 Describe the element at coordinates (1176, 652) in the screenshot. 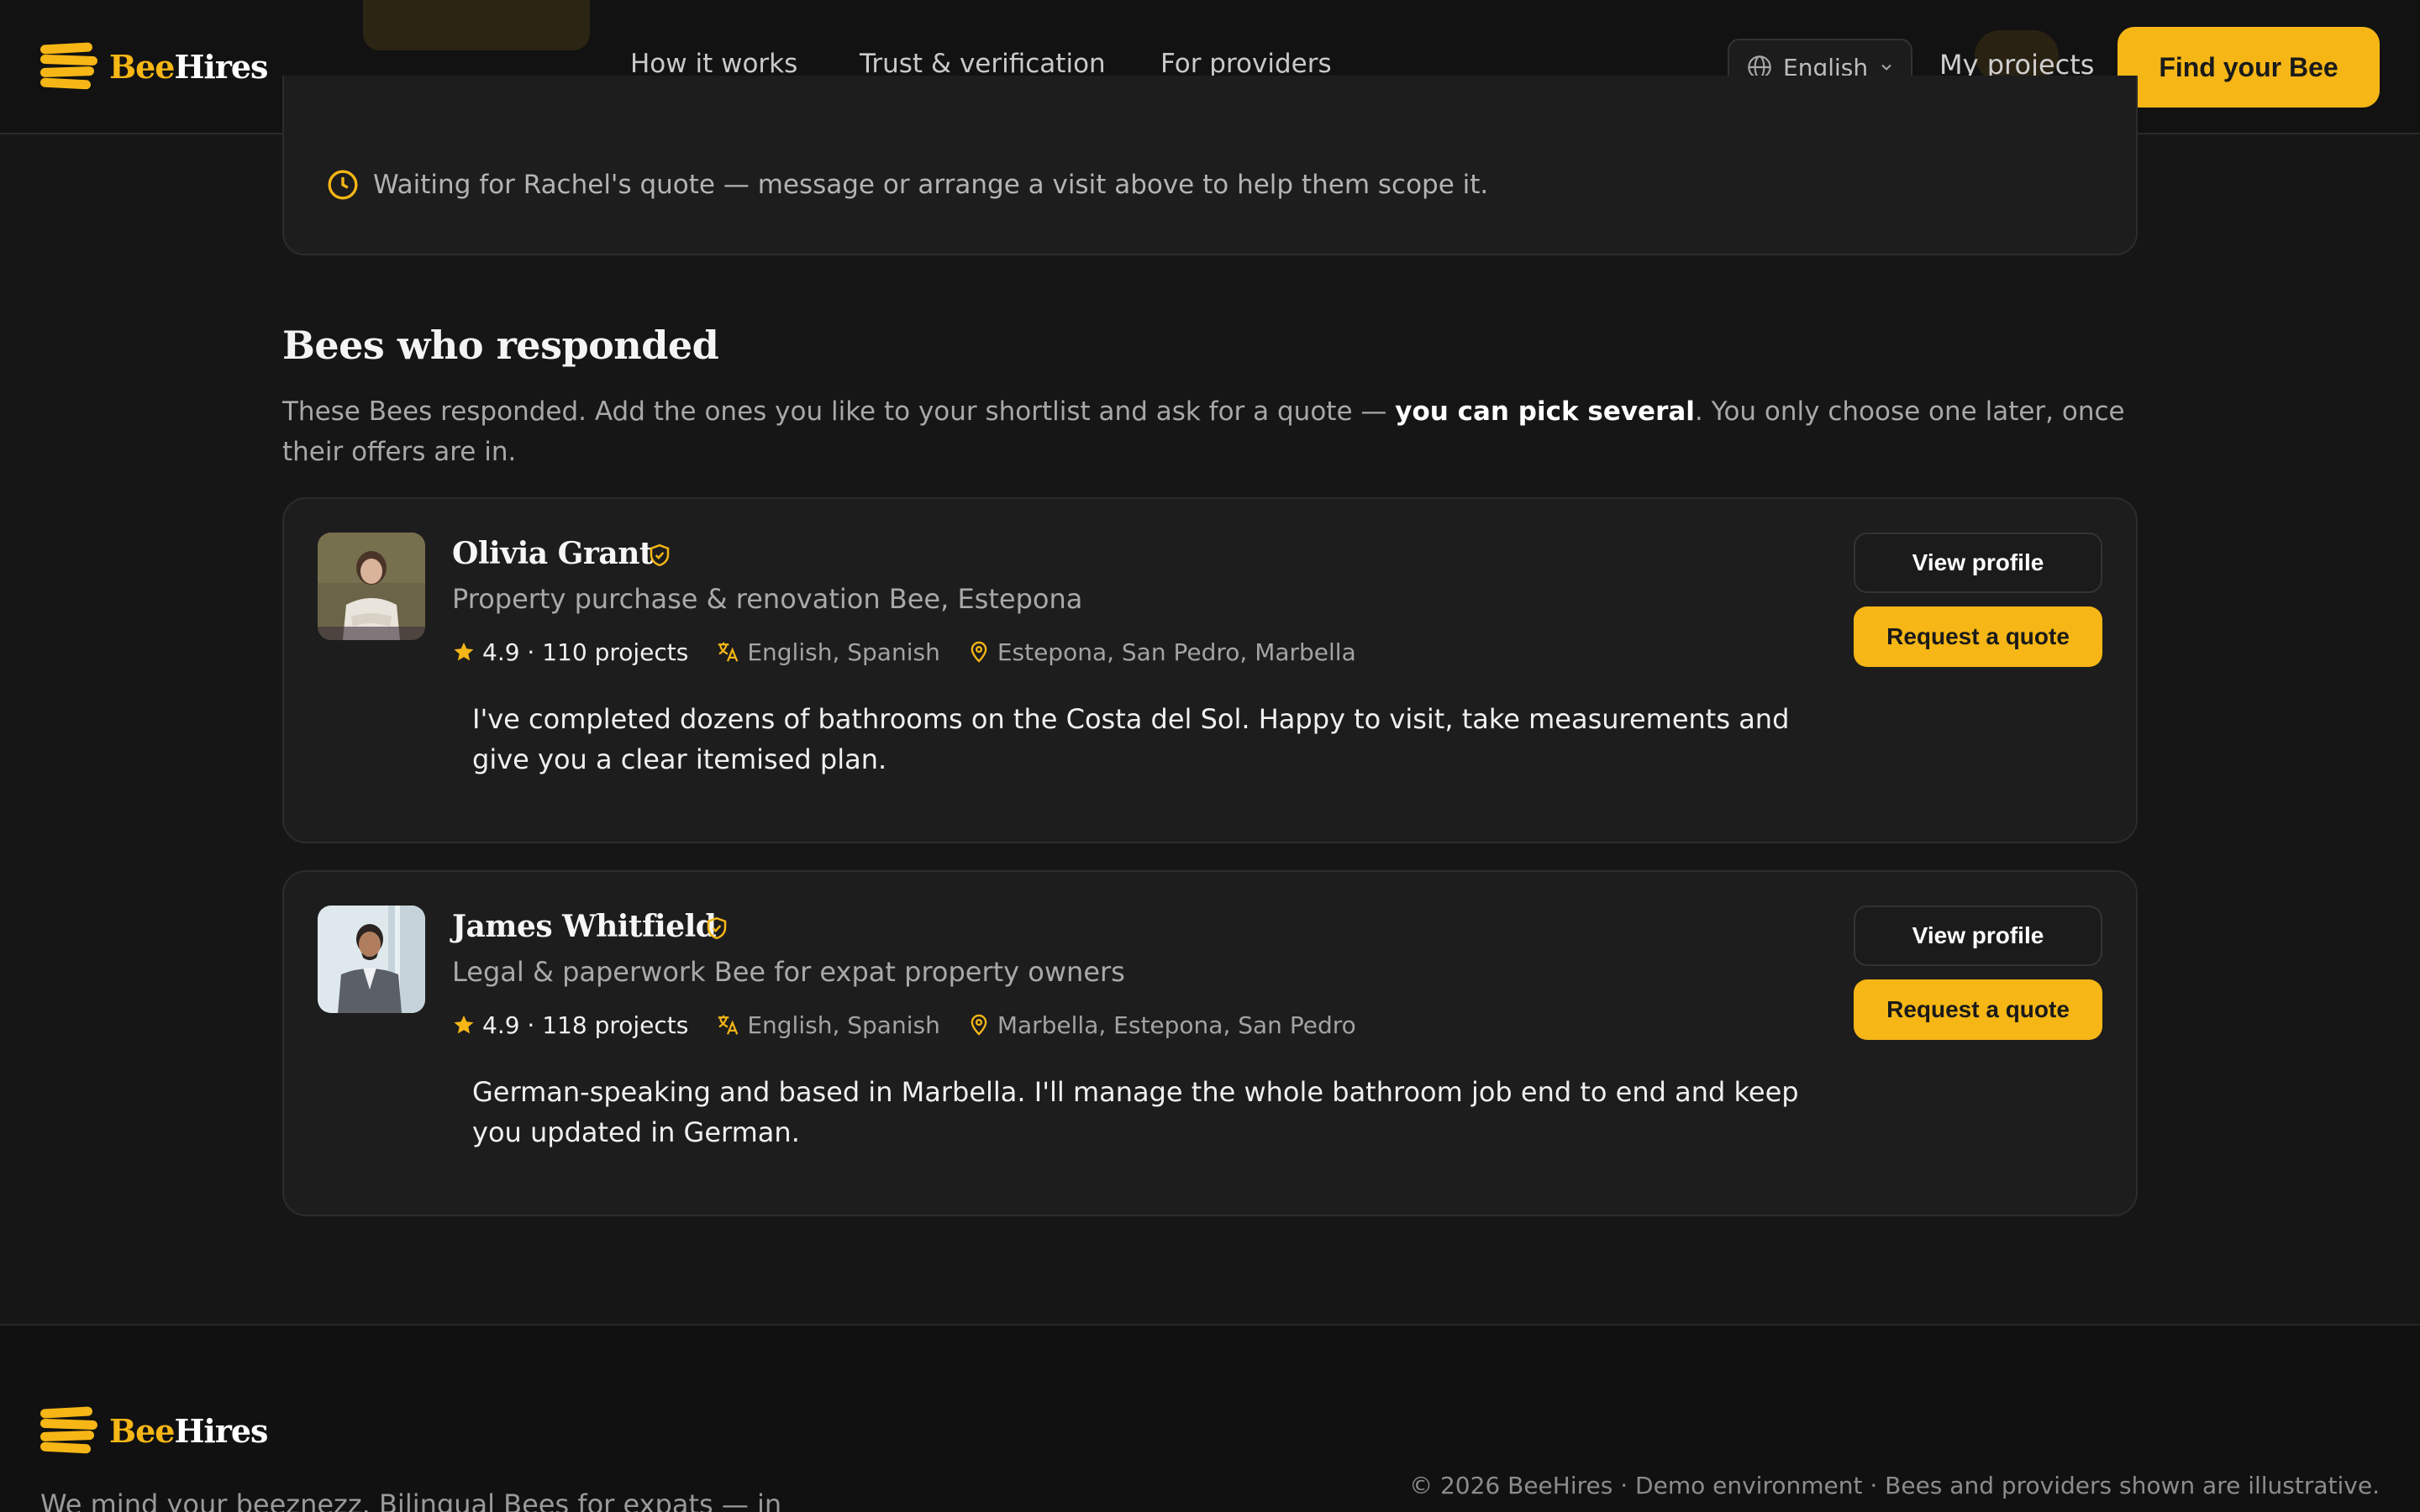

I see `bee-areas: Estepona, San Pedro, Marbella` at that location.